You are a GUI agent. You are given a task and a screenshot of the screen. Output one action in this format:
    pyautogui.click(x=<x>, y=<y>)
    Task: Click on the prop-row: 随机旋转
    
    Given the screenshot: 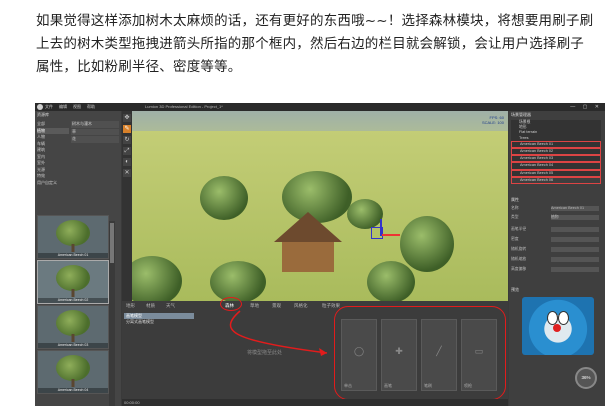 What is the action you would take?
    pyautogui.click(x=556, y=249)
    